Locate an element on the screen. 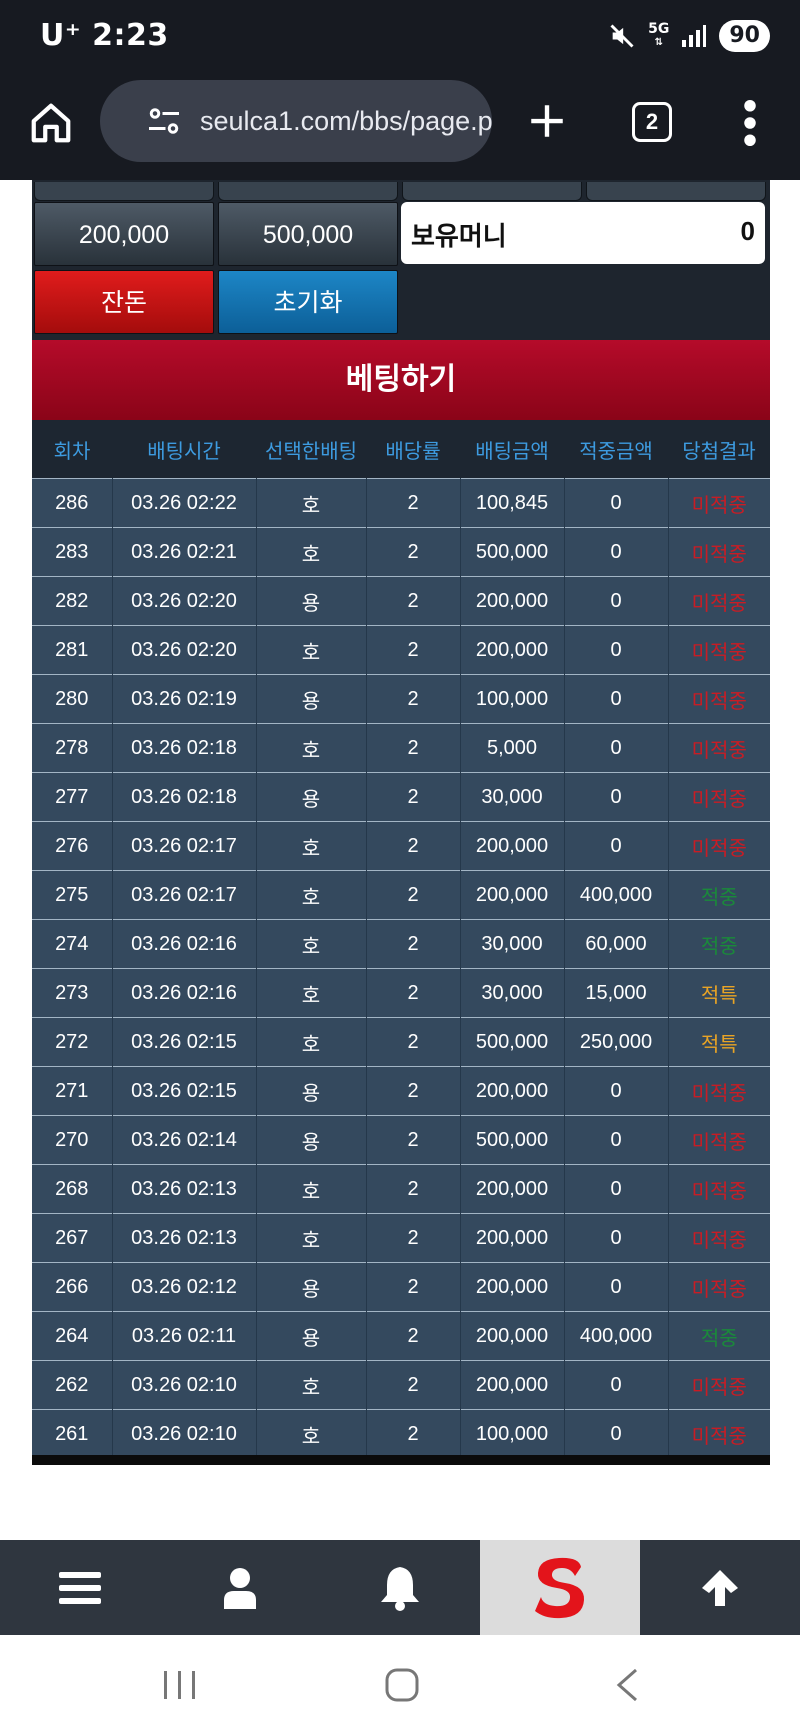 The image size is (800, 1734). table-bottom-border is located at coordinates (401, 1460).